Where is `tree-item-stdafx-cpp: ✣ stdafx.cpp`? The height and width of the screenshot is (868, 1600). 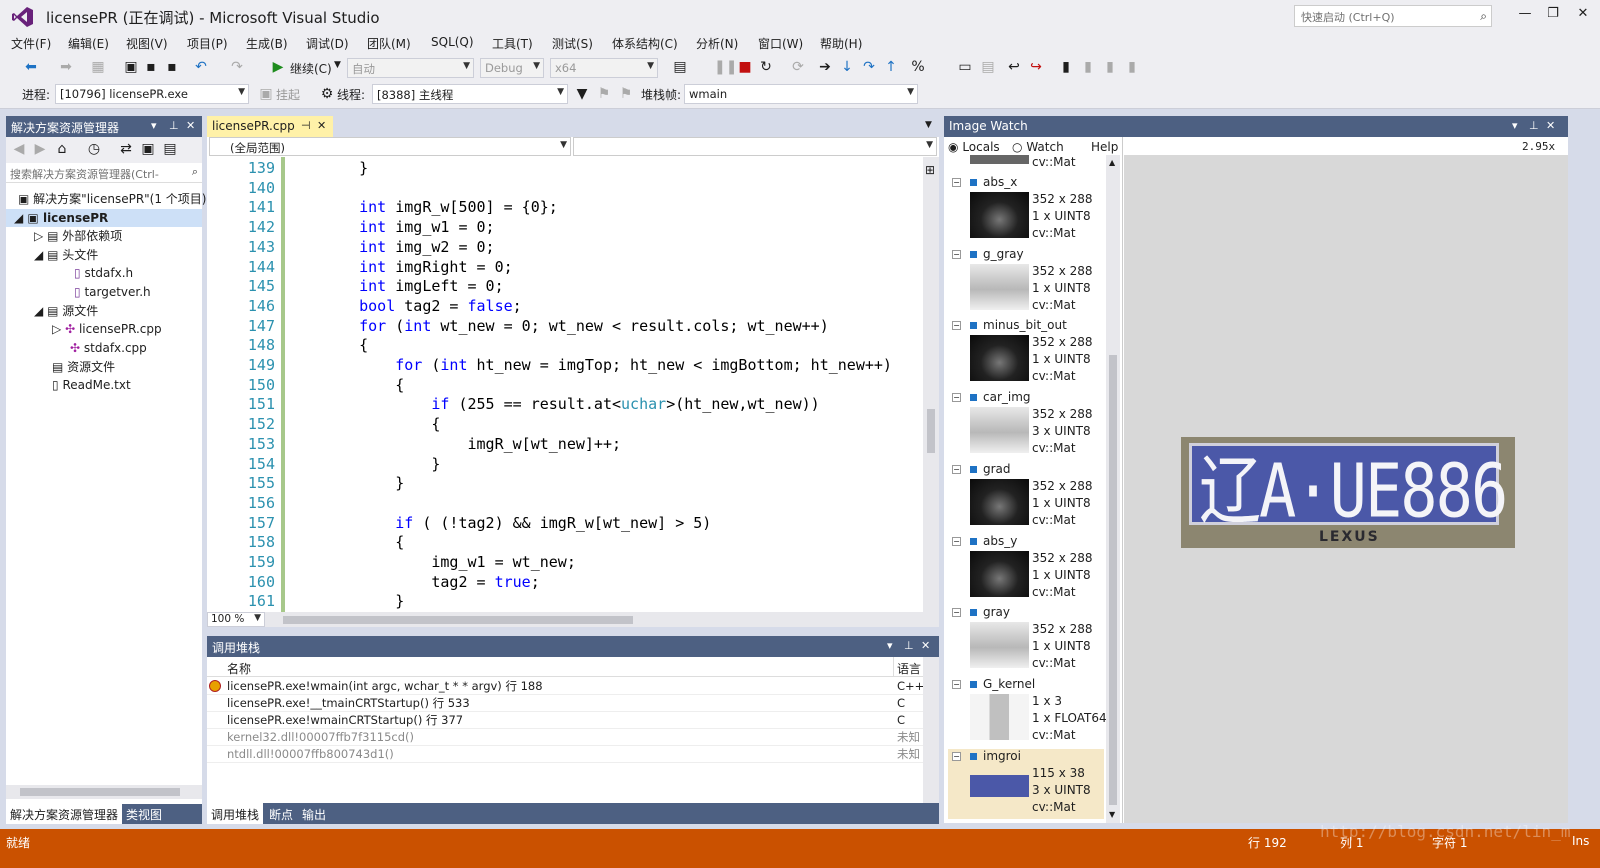 tree-item-stdafx-cpp: ✣ stdafx.cpp is located at coordinates (108, 348).